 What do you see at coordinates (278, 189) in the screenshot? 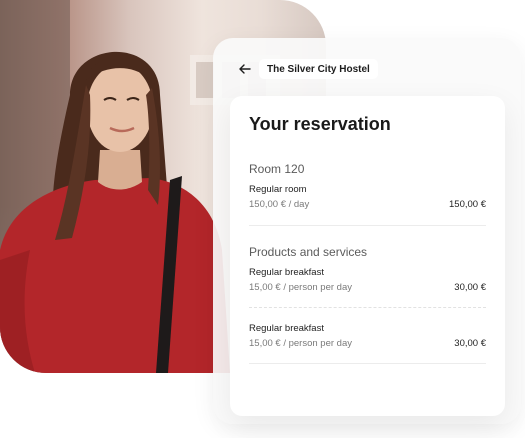
I see `room-item-name: Regular room` at bounding box center [278, 189].